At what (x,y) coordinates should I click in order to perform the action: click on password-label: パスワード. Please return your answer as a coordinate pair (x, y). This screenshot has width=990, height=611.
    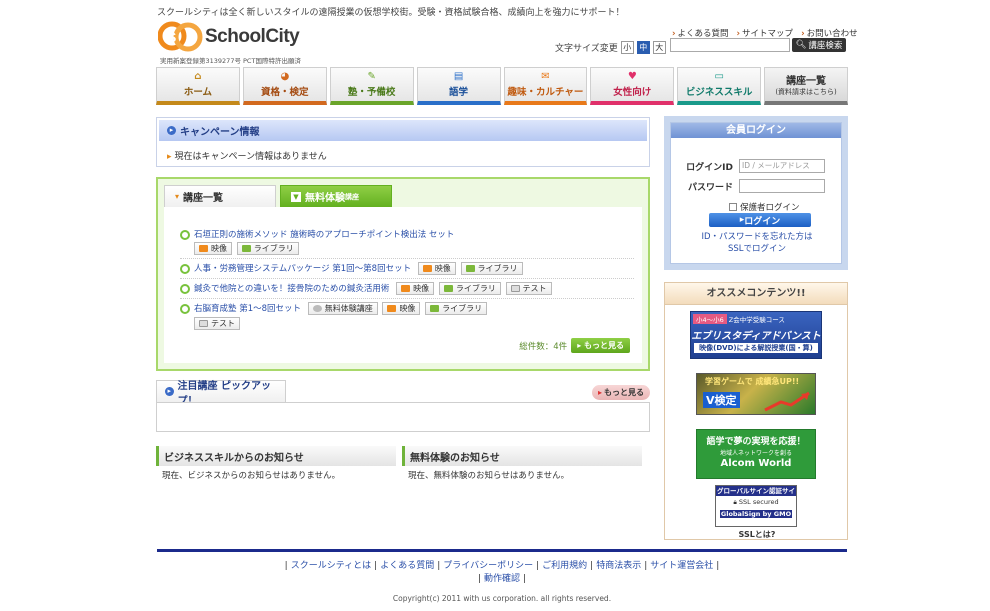
    Looking at the image, I should click on (710, 187).